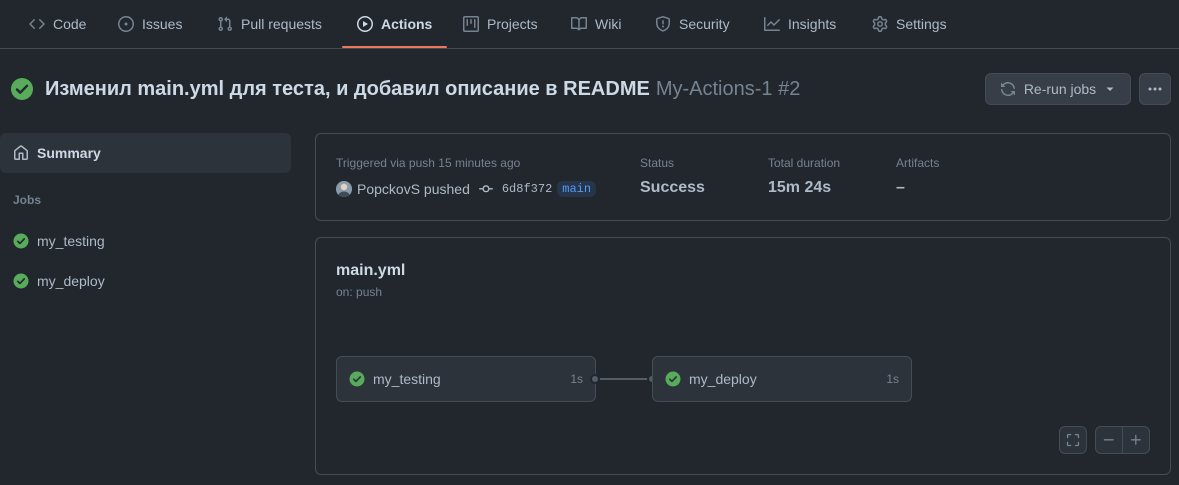 The image size is (1179, 485). I want to click on tab-issues-label: Issues, so click(162, 24).